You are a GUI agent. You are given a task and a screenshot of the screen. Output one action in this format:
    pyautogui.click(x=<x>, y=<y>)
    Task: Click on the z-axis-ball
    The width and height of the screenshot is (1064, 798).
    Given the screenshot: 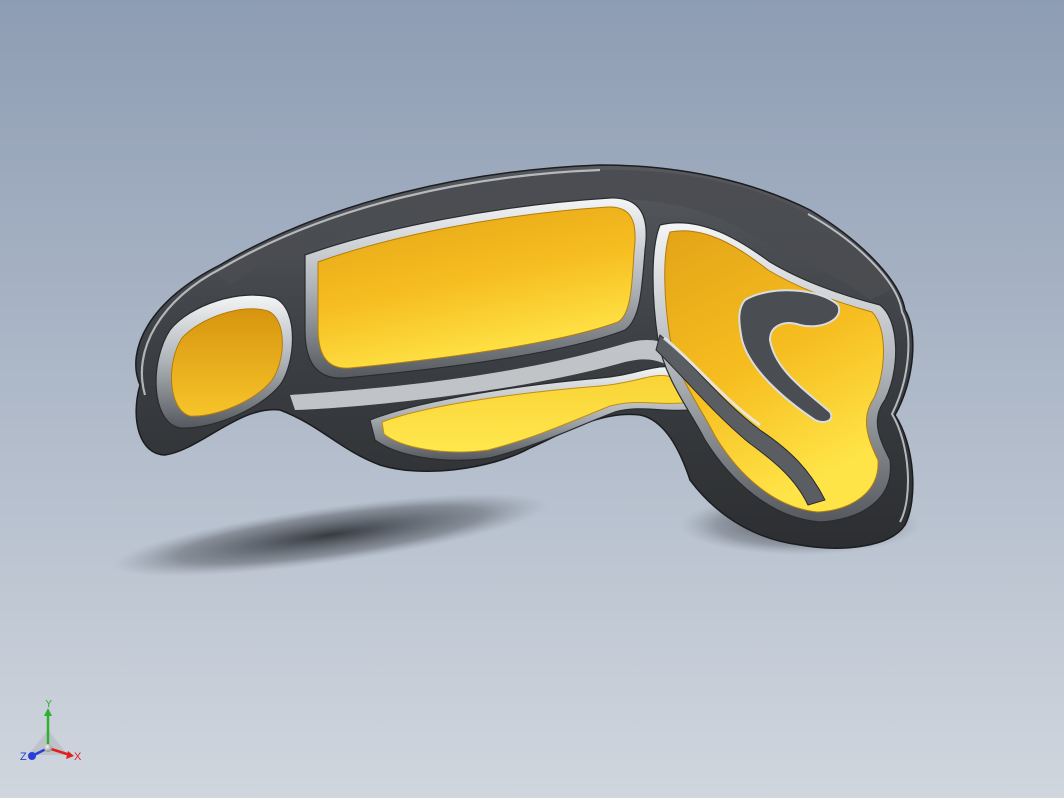 What is the action you would take?
    pyautogui.click(x=32, y=756)
    